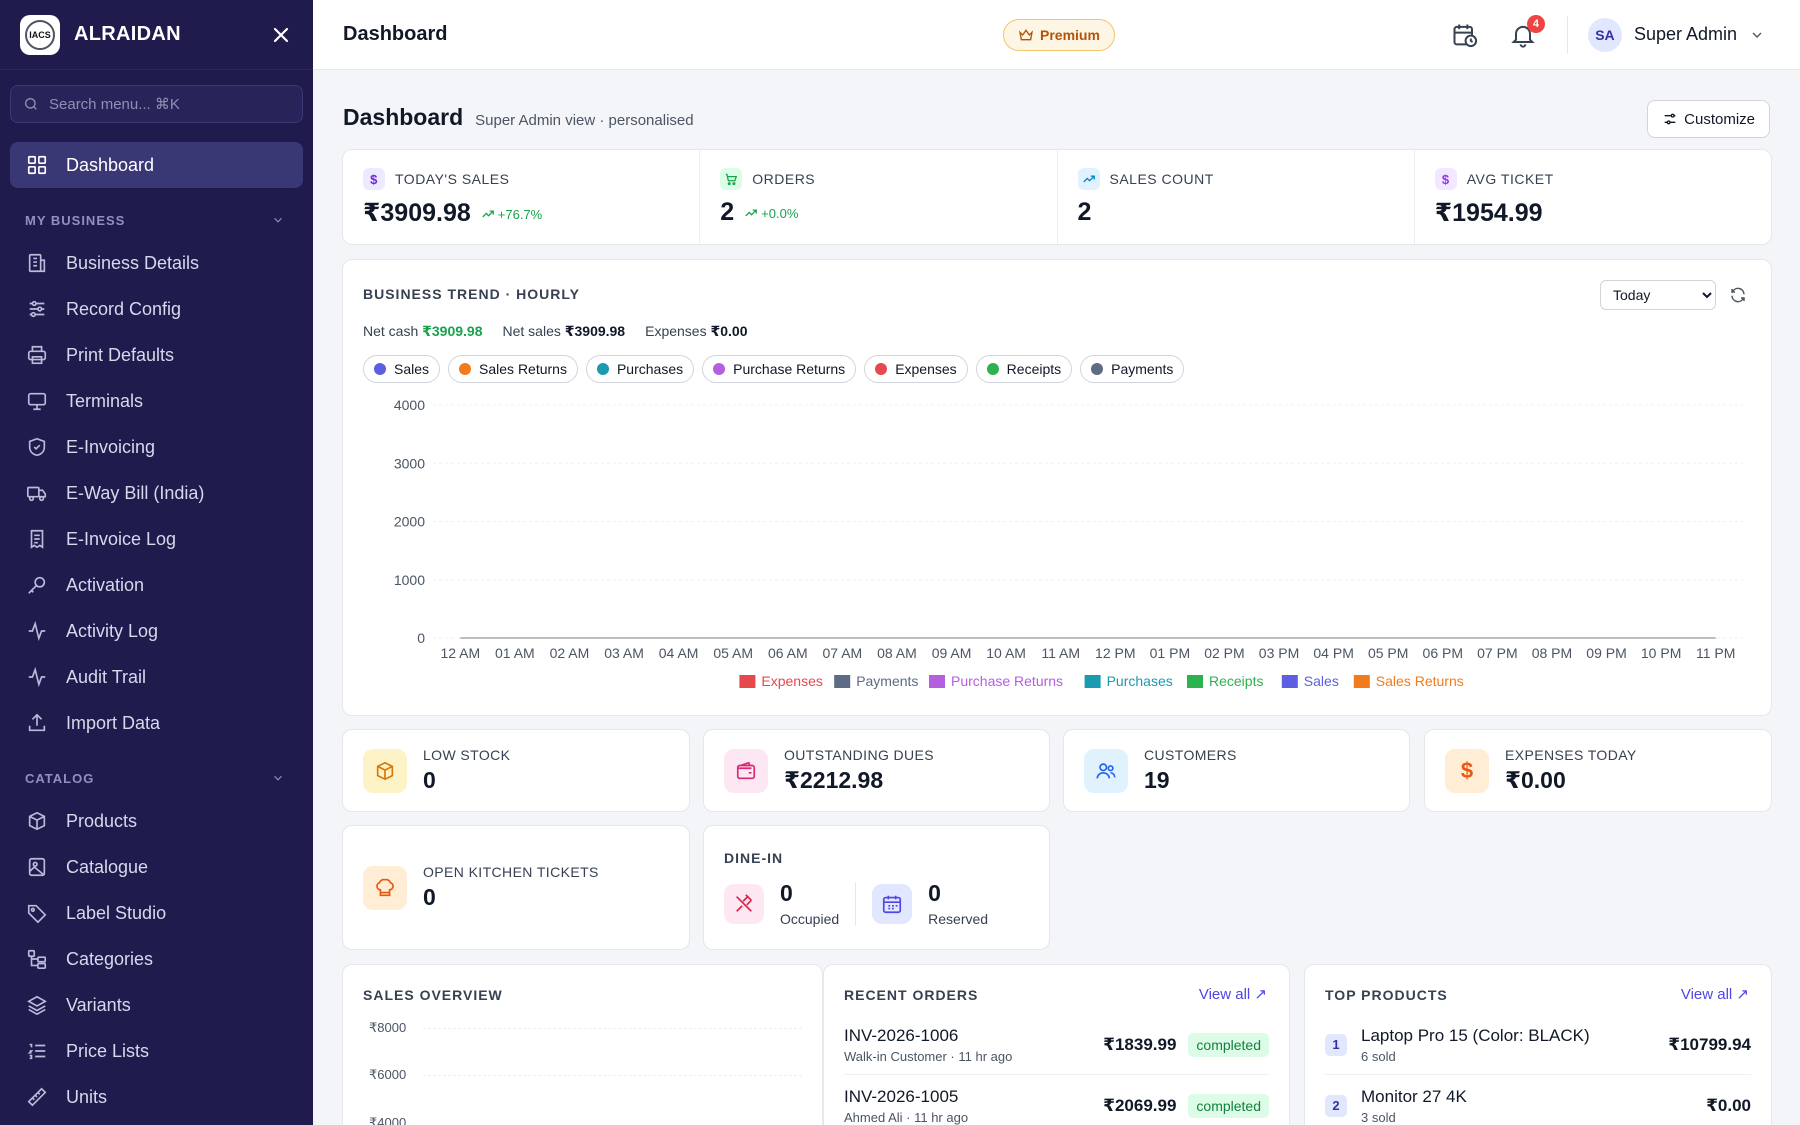 This screenshot has width=1800, height=1125. What do you see at coordinates (156, 821) in the screenshot?
I see `sidebar-item-products: Products` at bounding box center [156, 821].